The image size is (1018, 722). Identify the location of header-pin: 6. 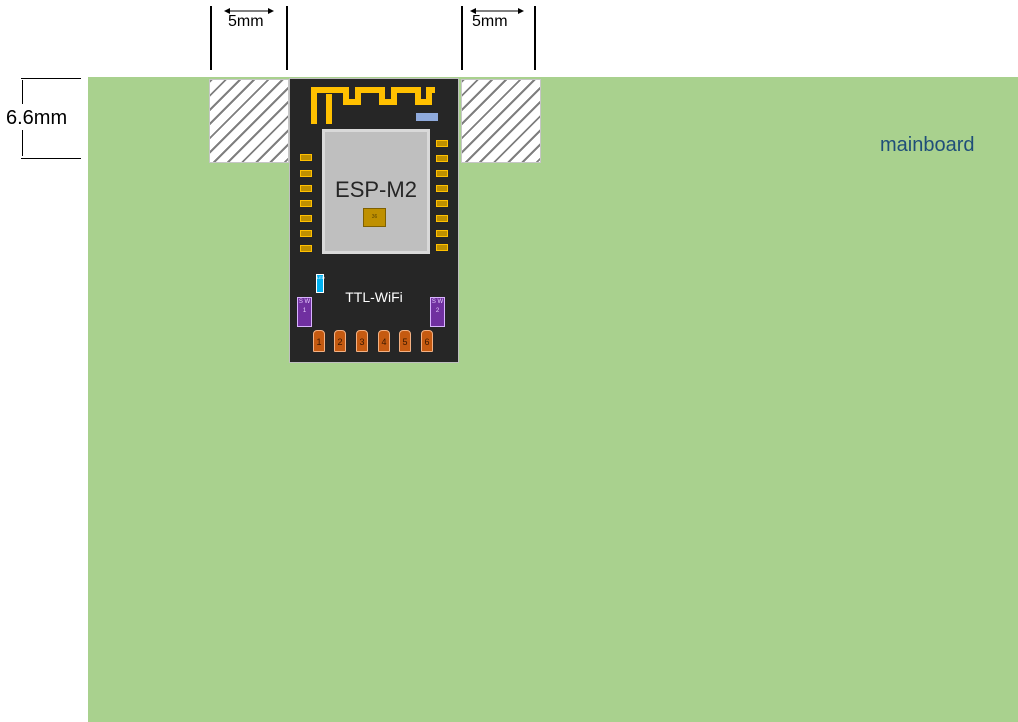
(427, 341).